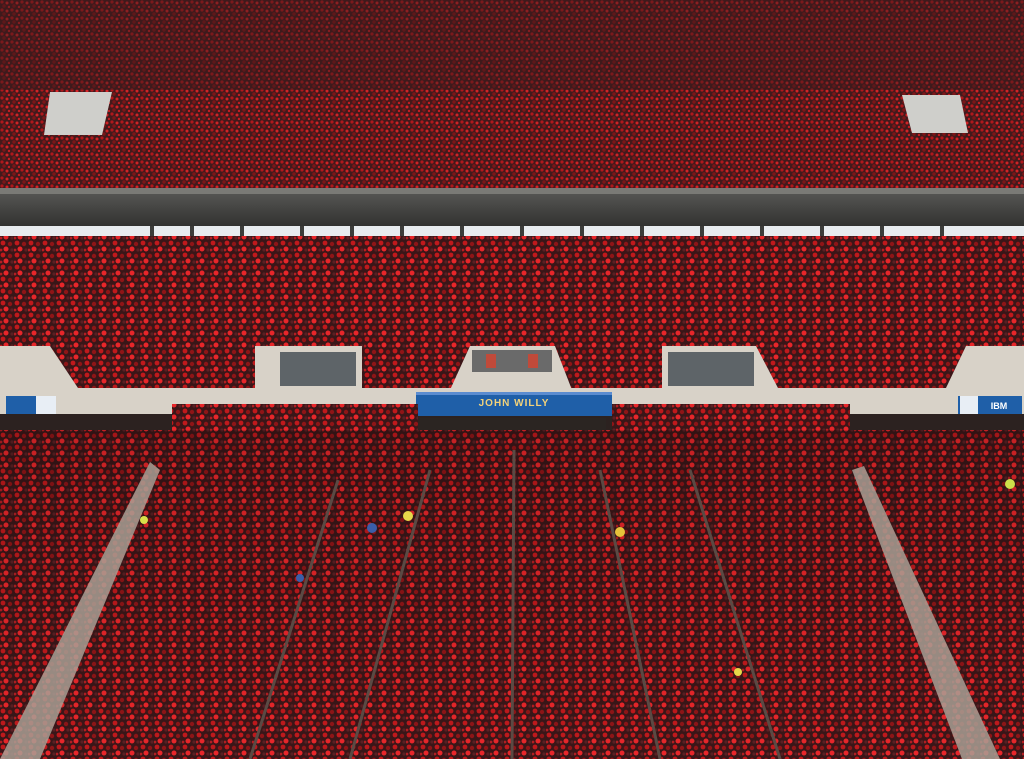 The image size is (1024, 759). I want to click on left-ribbon-text, so click(21, 406).